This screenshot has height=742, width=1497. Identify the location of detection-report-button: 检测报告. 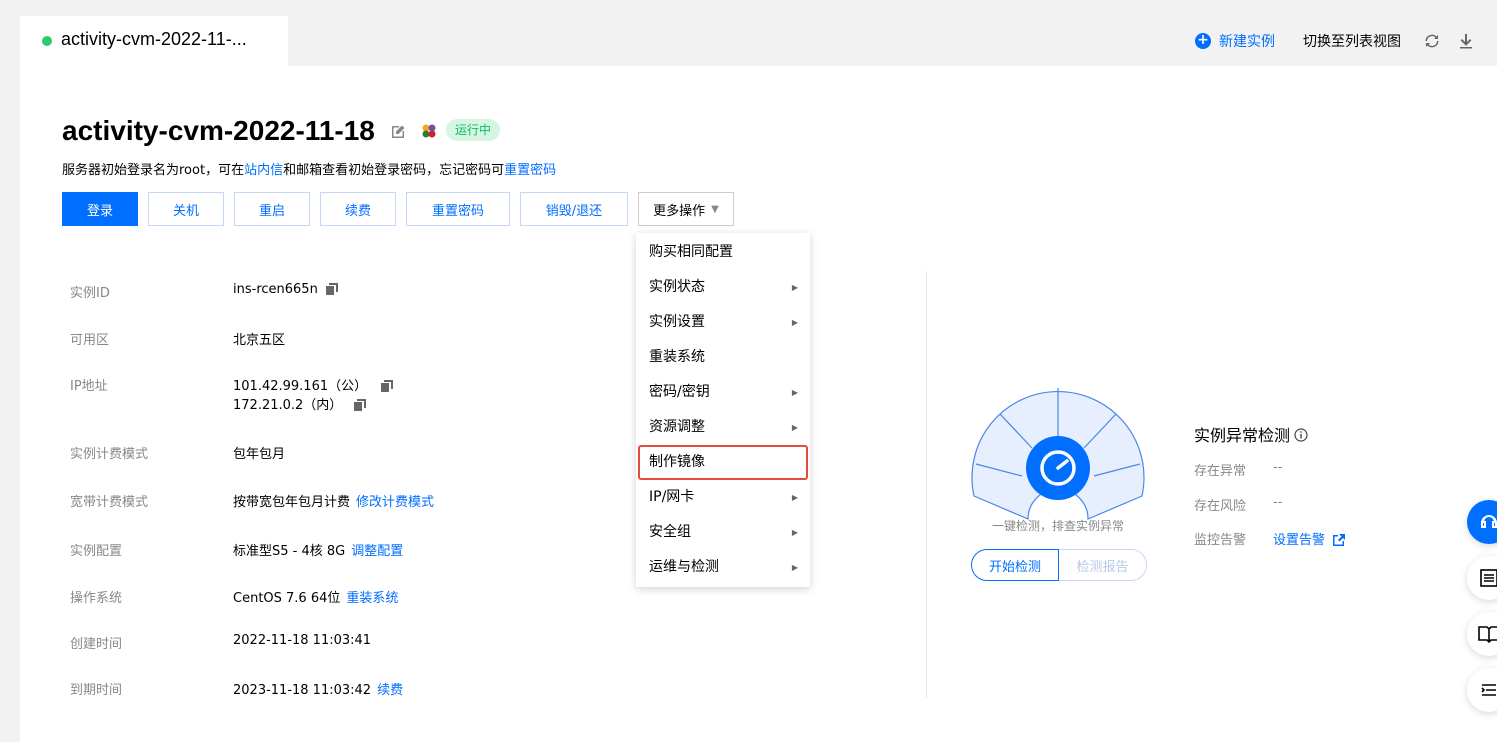
(1103, 565).